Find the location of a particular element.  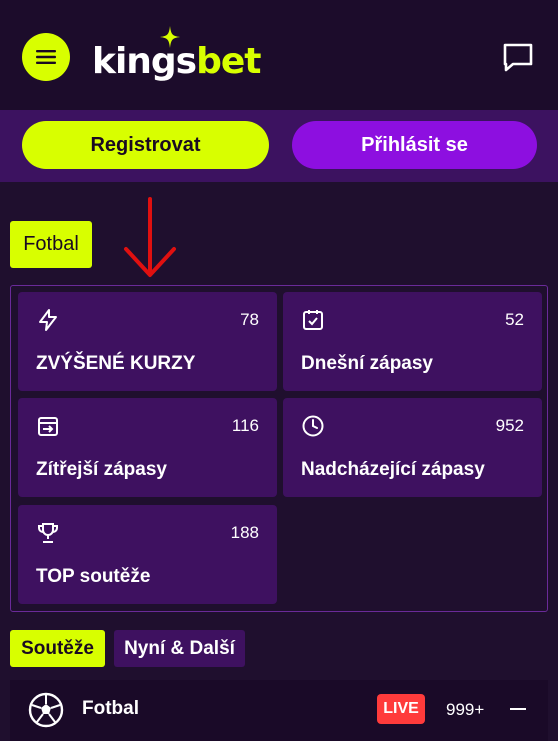

soccer-ball-icon is located at coordinates (46, 710).